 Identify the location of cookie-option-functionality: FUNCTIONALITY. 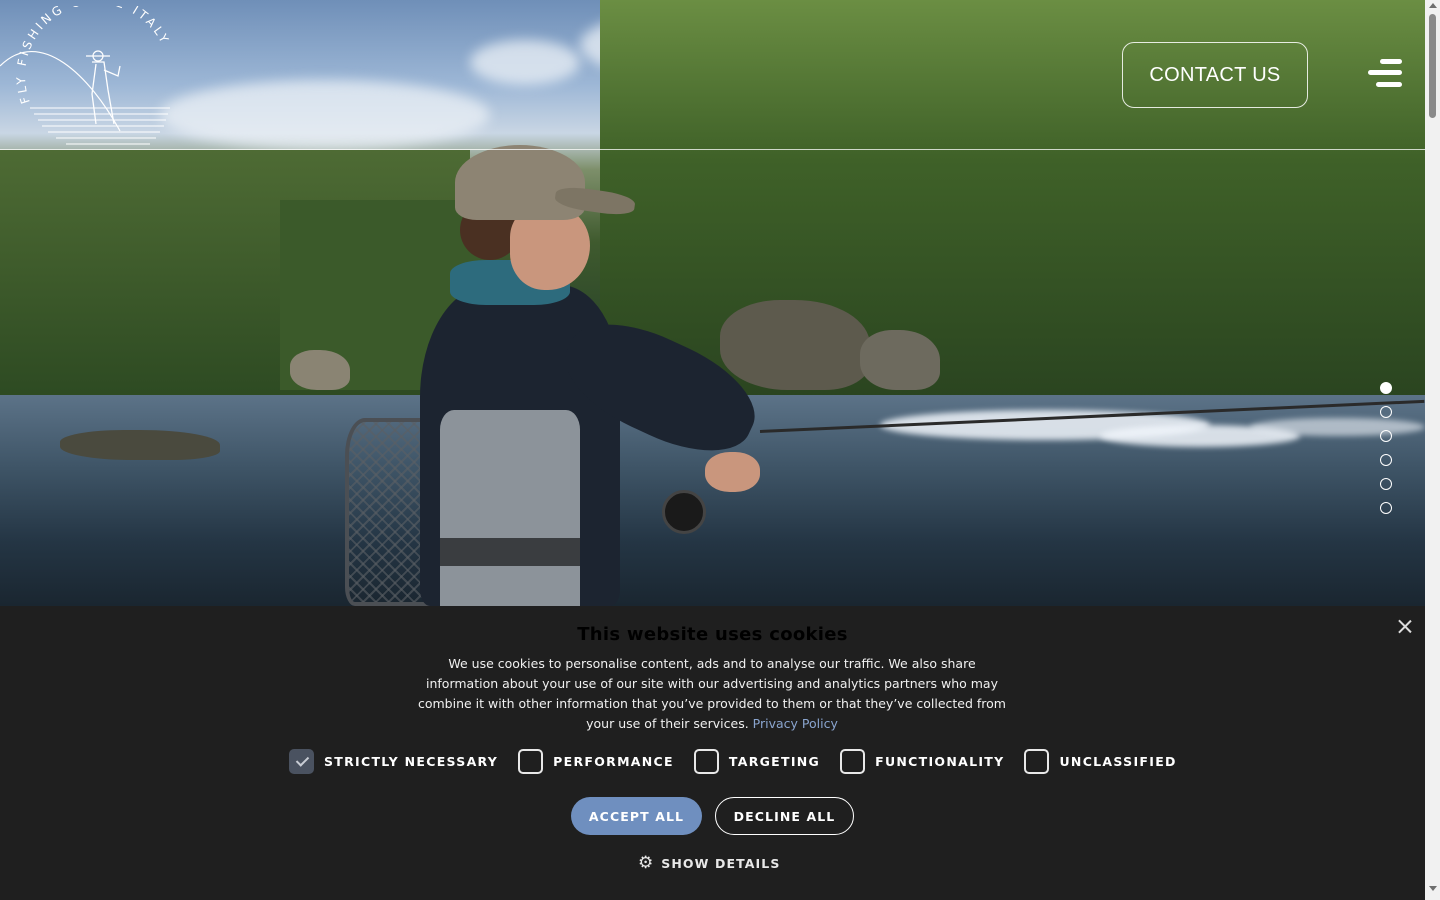
(922, 761).